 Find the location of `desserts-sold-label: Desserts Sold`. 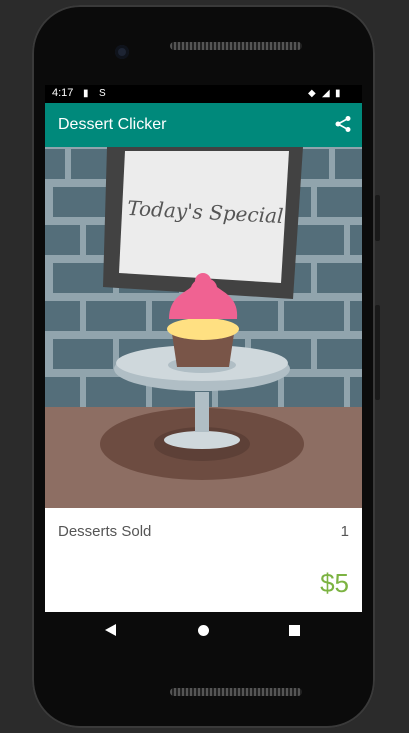

desserts-sold-label: Desserts Sold is located at coordinates (105, 531).